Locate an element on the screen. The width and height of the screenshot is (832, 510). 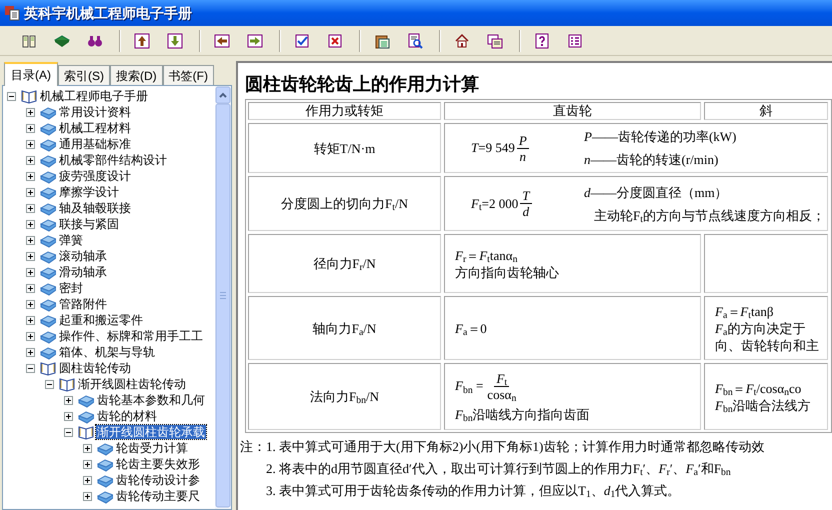
check-document-icon is located at coordinates (302, 40).